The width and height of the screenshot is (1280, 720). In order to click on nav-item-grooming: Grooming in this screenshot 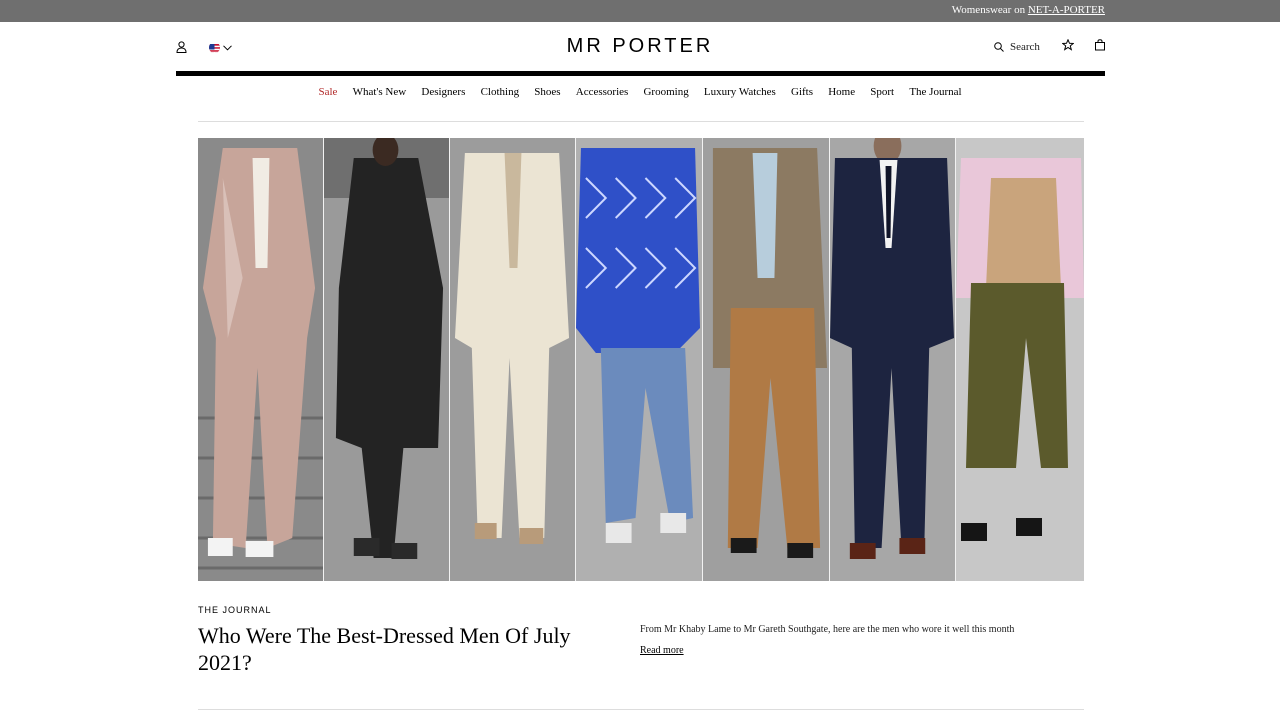, I will do `click(666, 92)`.